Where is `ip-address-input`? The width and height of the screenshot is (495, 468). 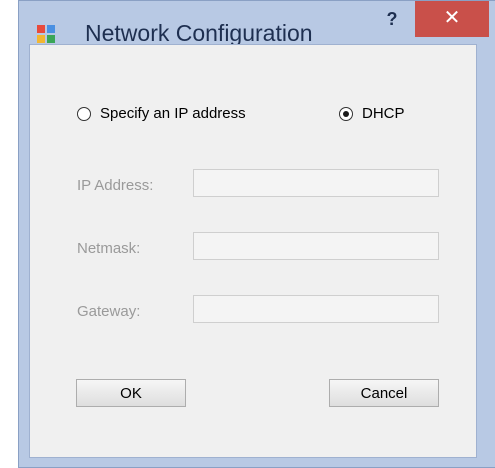
ip-address-input is located at coordinates (316, 183).